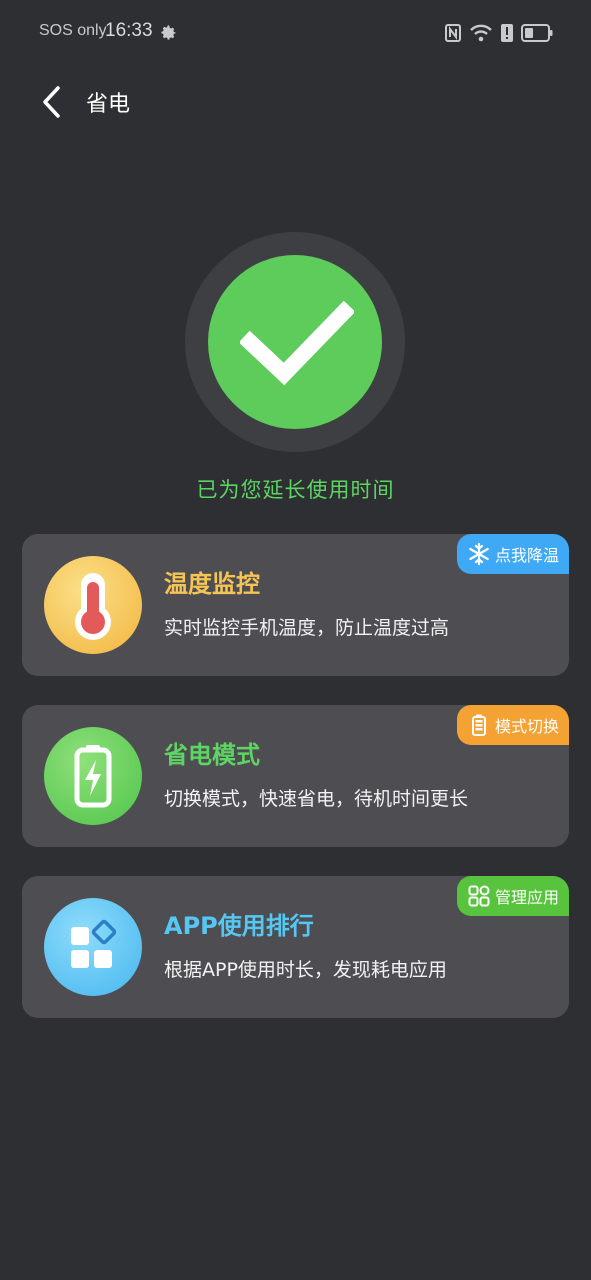 Image resolution: width=591 pixels, height=1280 pixels. I want to click on alert-icon, so click(507, 33).